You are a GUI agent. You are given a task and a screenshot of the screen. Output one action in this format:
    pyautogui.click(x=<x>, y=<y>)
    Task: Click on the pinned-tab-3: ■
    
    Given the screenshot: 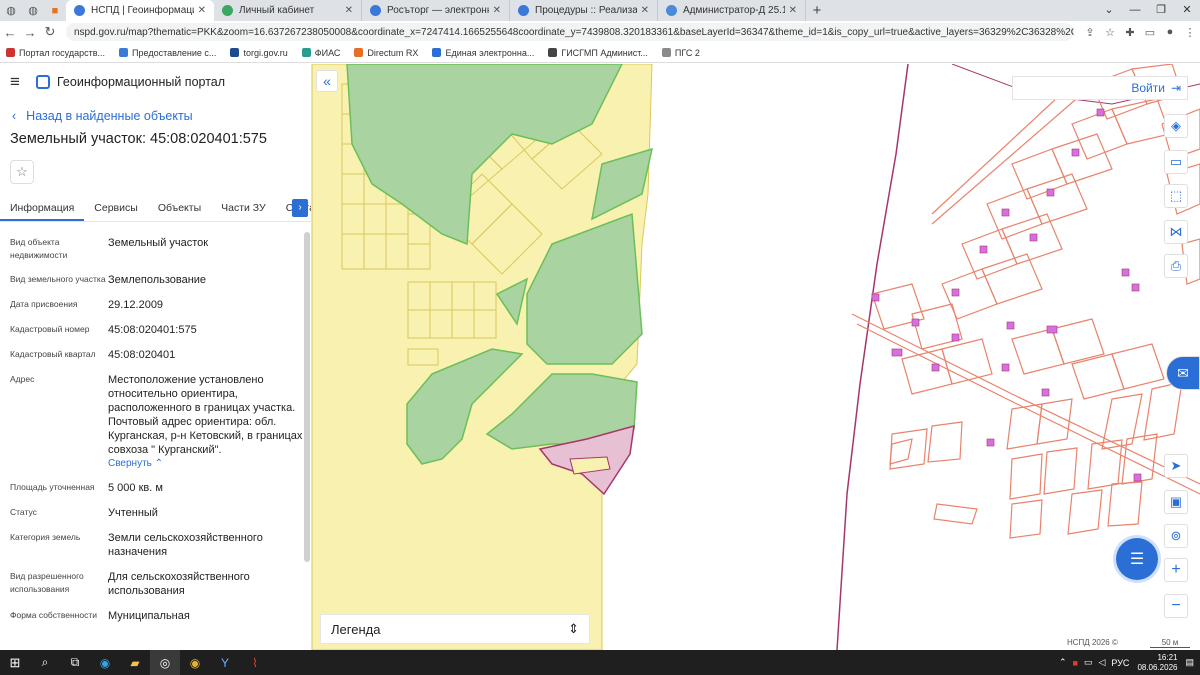 What is the action you would take?
    pyautogui.click(x=55, y=10)
    